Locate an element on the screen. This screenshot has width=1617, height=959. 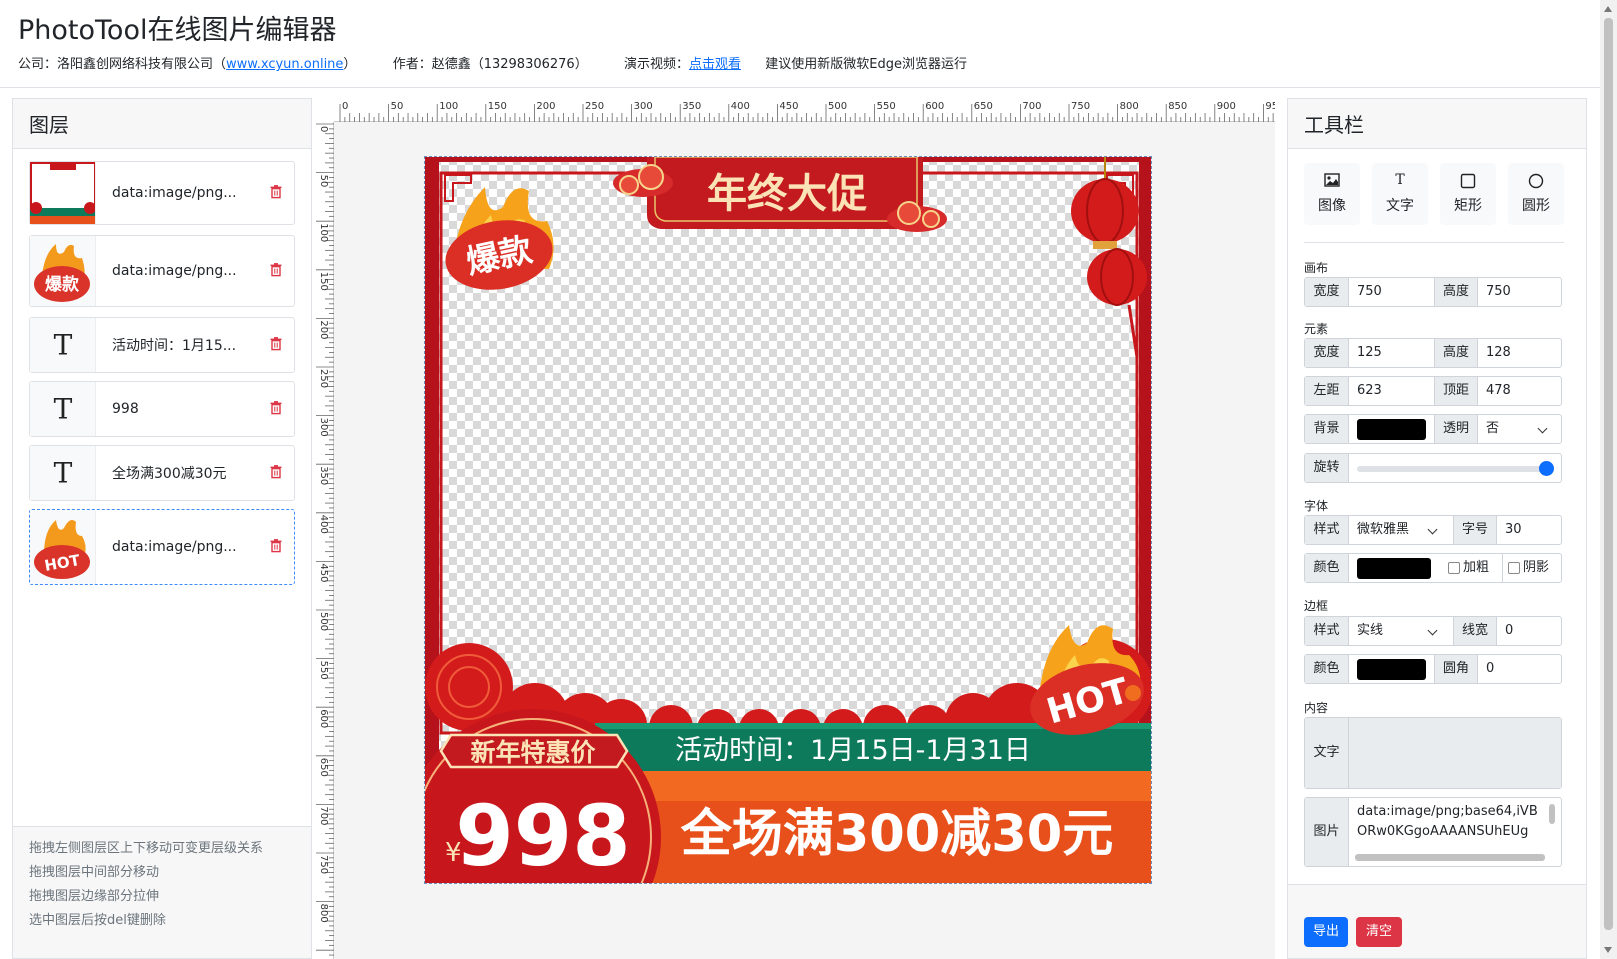
thumb-hot-sale-text: 爆款 is located at coordinates (62, 284).